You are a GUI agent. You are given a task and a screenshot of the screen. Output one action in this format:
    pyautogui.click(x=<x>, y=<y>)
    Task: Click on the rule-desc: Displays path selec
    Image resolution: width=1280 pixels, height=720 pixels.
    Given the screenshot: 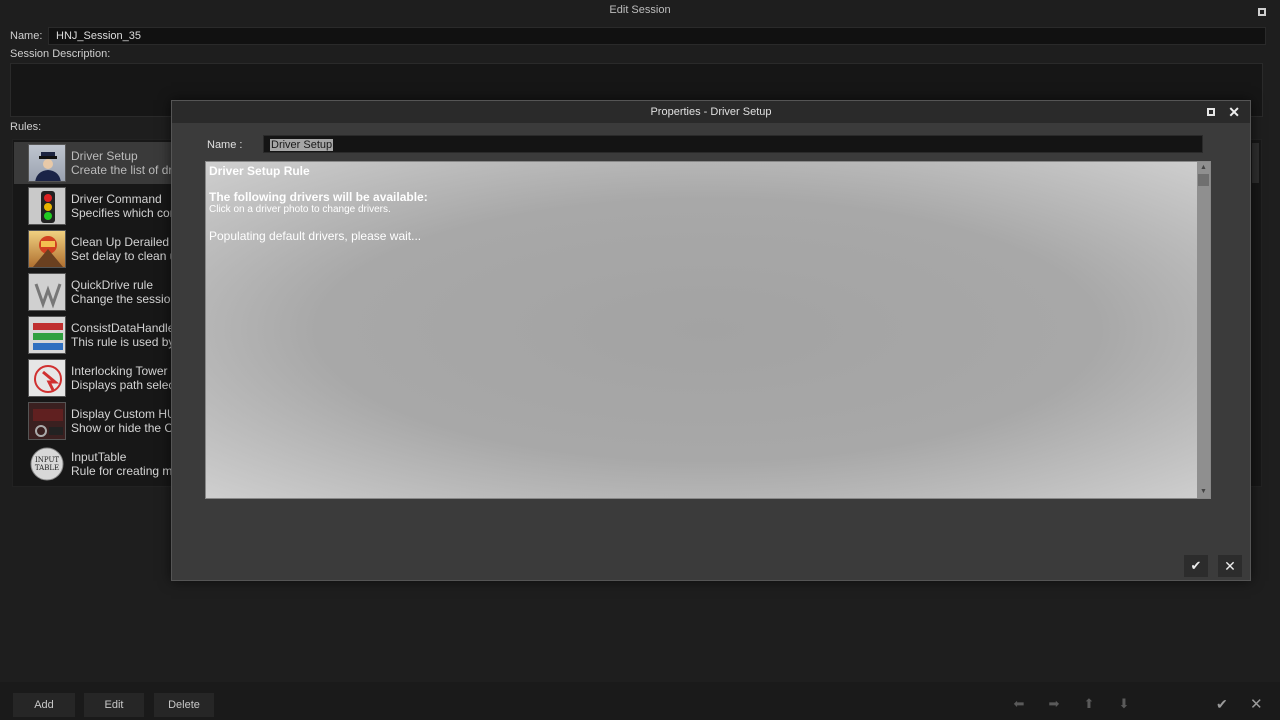 What is the action you would take?
    pyautogui.click(x=123, y=385)
    